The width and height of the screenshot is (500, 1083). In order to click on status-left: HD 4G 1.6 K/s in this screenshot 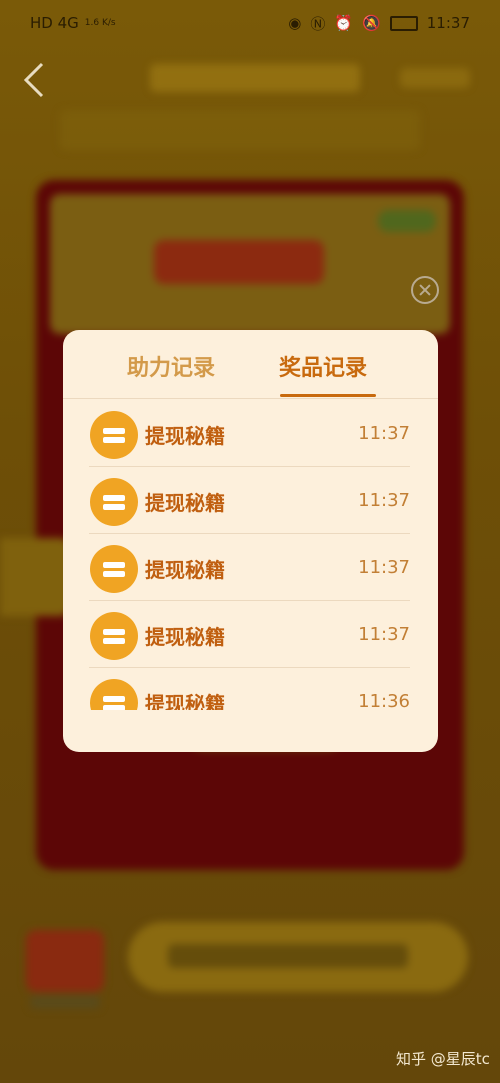, I will do `click(73, 23)`.